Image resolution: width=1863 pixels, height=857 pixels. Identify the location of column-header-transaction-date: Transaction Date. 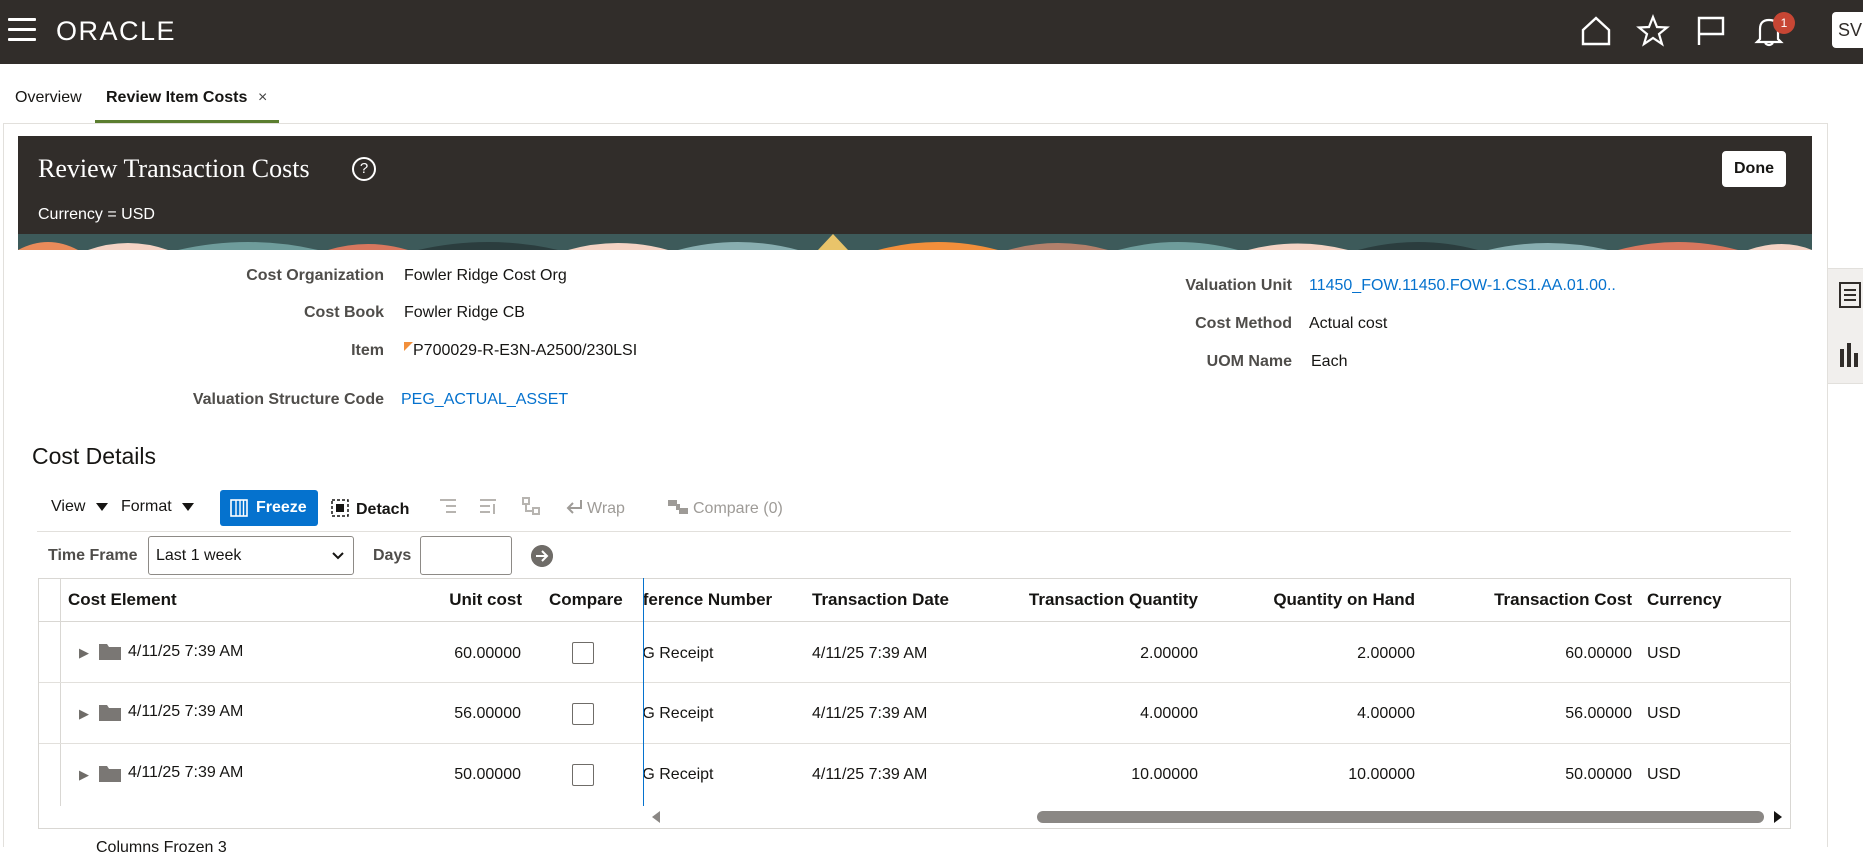
(880, 600).